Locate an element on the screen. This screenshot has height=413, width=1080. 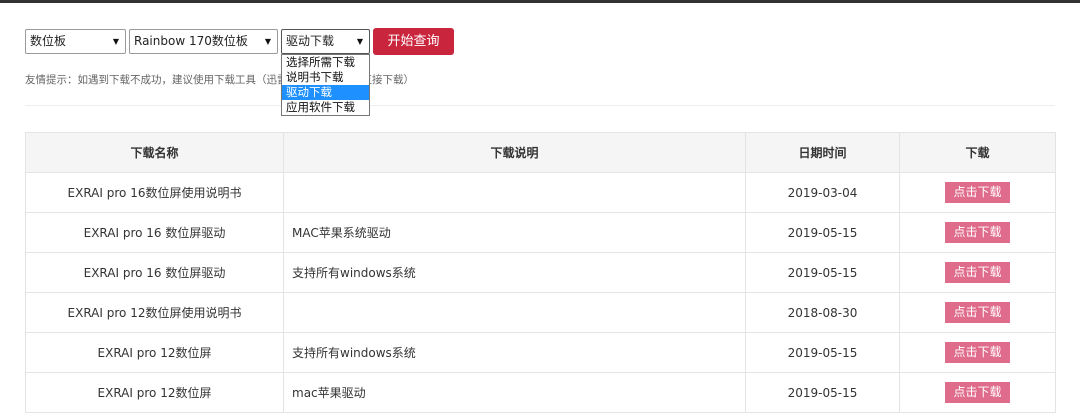
download-type-select: 驱动下载 ▼ is located at coordinates (325, 41).